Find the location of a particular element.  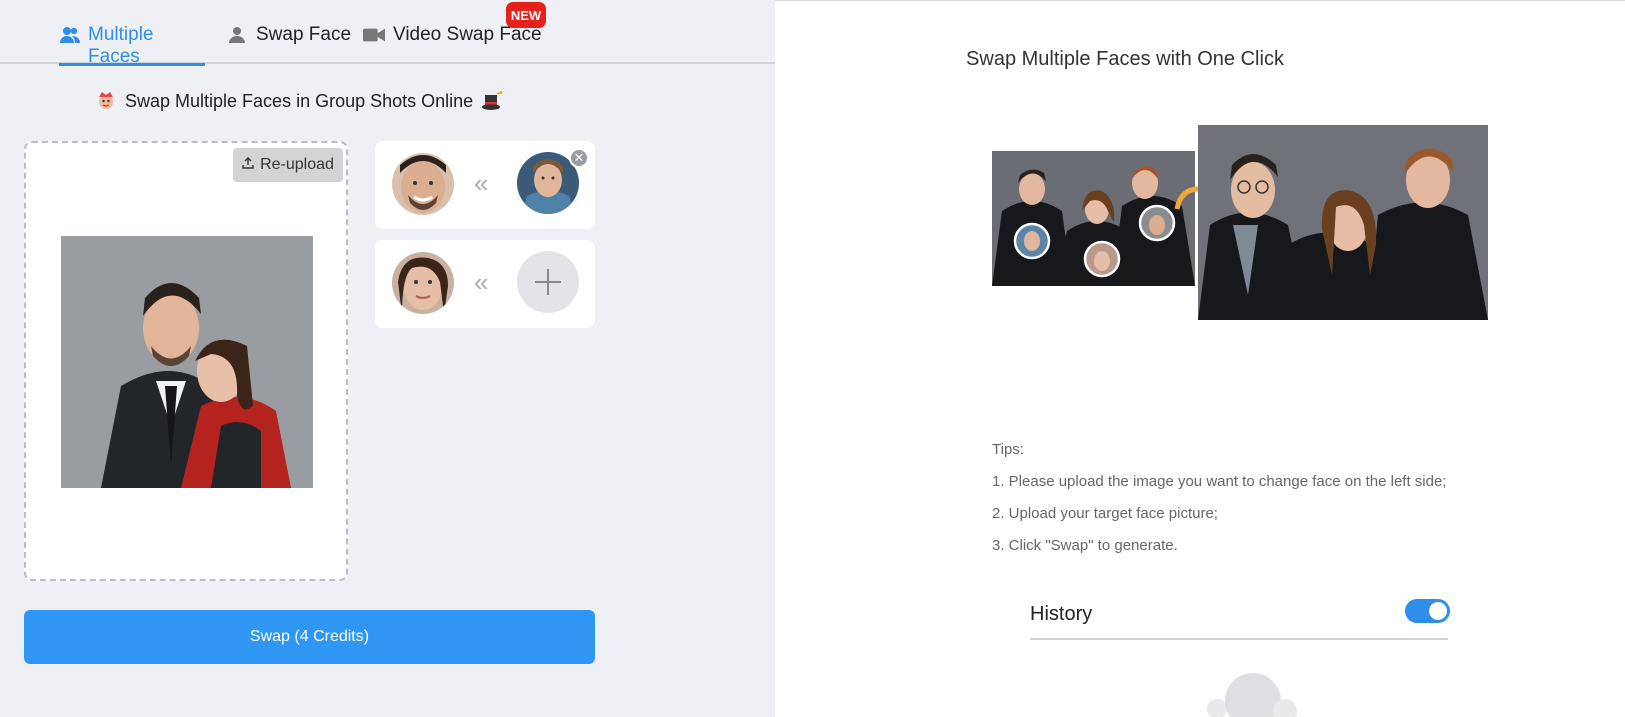

history-label: History is located at coordinates (1061, 614).